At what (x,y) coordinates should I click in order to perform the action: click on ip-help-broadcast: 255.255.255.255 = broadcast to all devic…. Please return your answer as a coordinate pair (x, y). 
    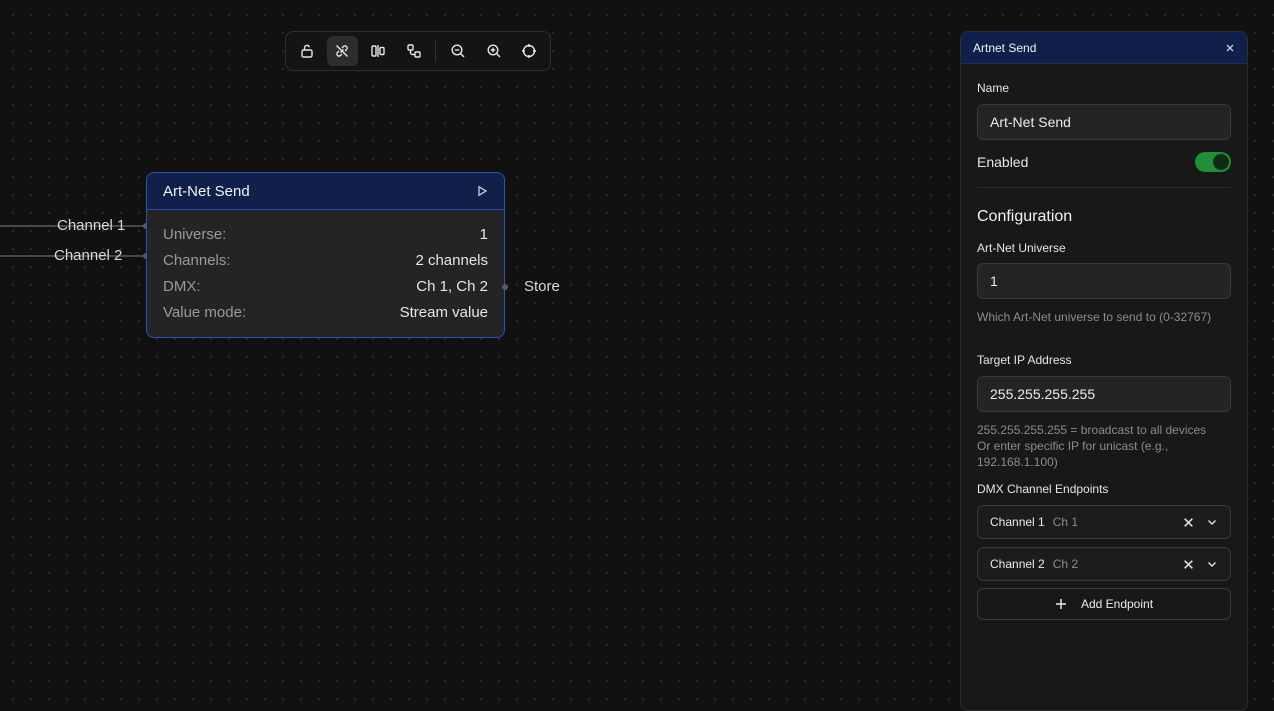
    Looking at the image, I should click on (1092, 430).